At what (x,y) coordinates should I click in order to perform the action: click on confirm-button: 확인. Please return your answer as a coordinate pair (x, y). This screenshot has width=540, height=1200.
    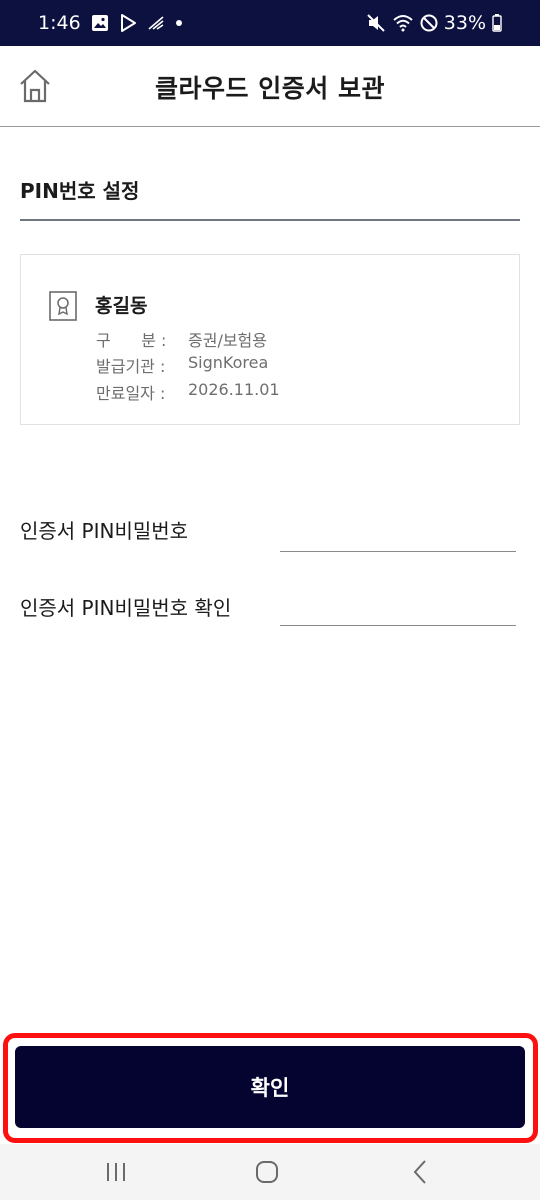
    Looking at the image, I should click on (270, 1087).